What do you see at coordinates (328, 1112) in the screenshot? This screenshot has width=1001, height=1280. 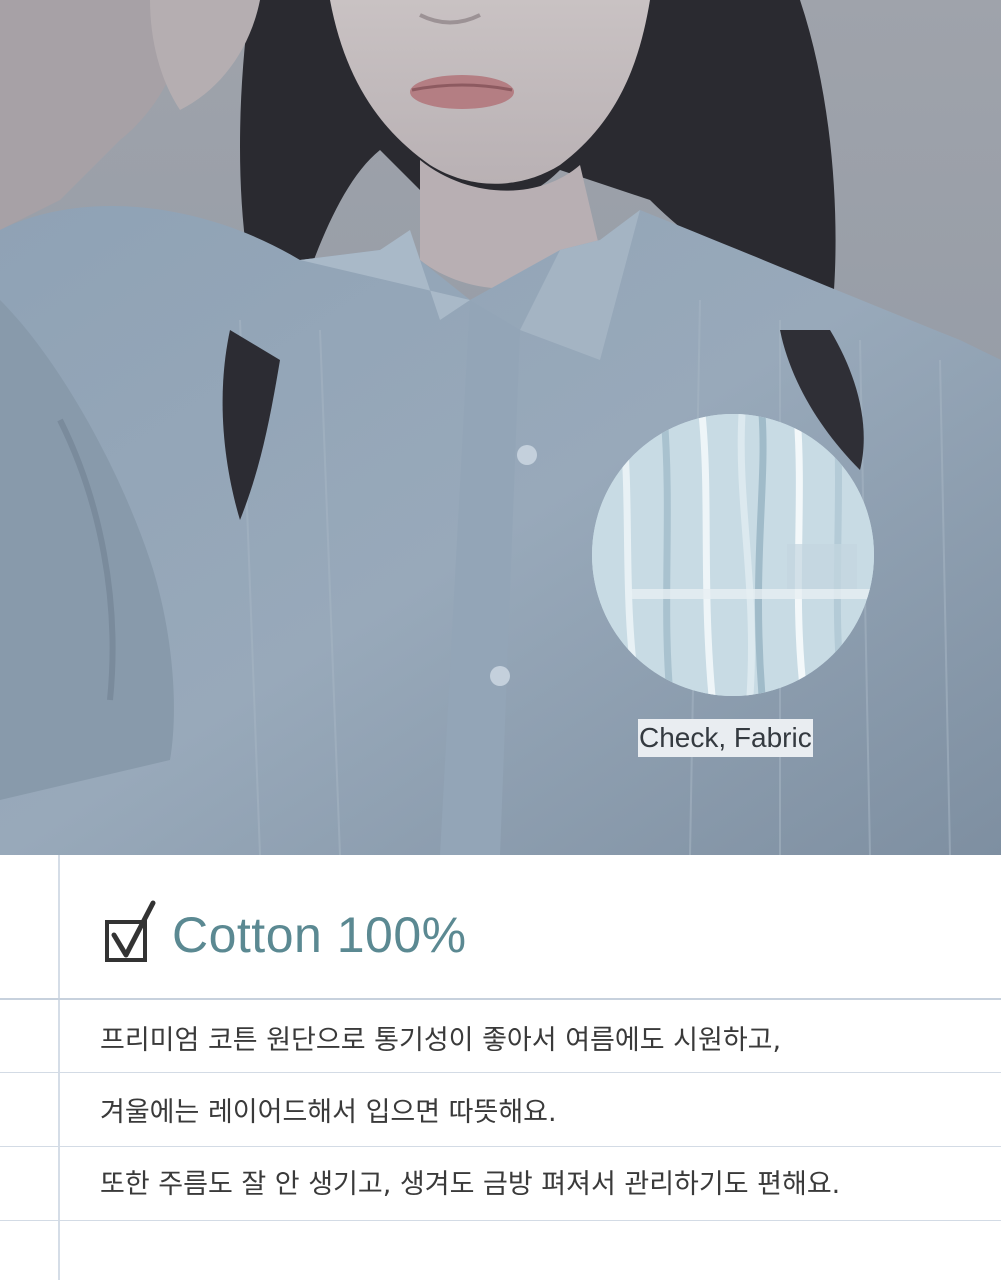 I see `description-line: 겨울에는 레이어드해서 입으면 따뜻해요.` at bounding box center [328, 1112].